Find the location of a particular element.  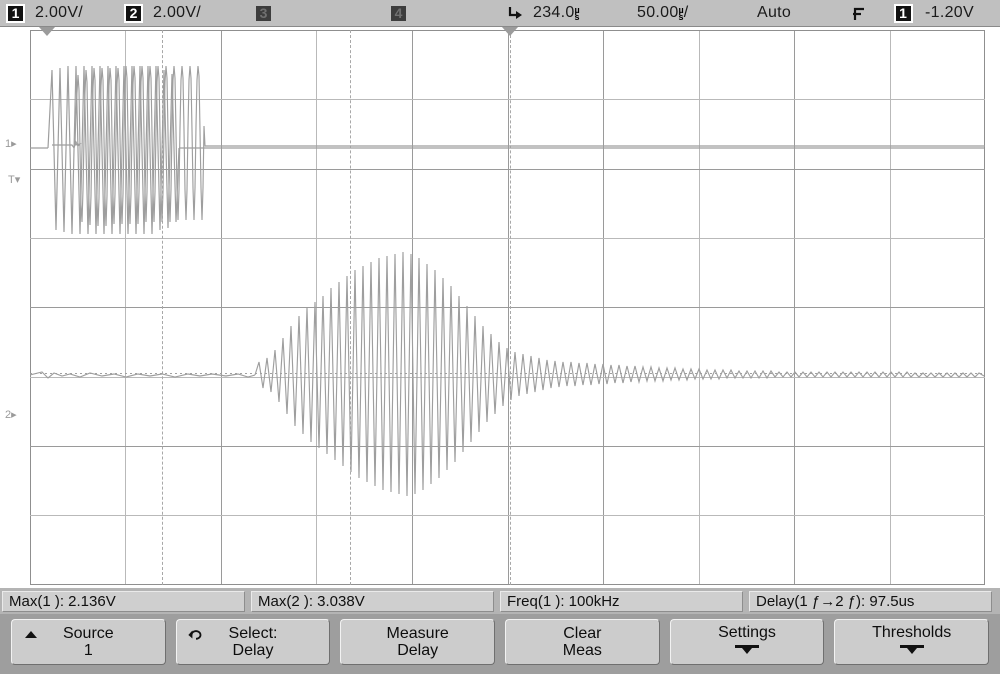

trigger-level-slot: -1.20V is located at coordinates (962, 13).